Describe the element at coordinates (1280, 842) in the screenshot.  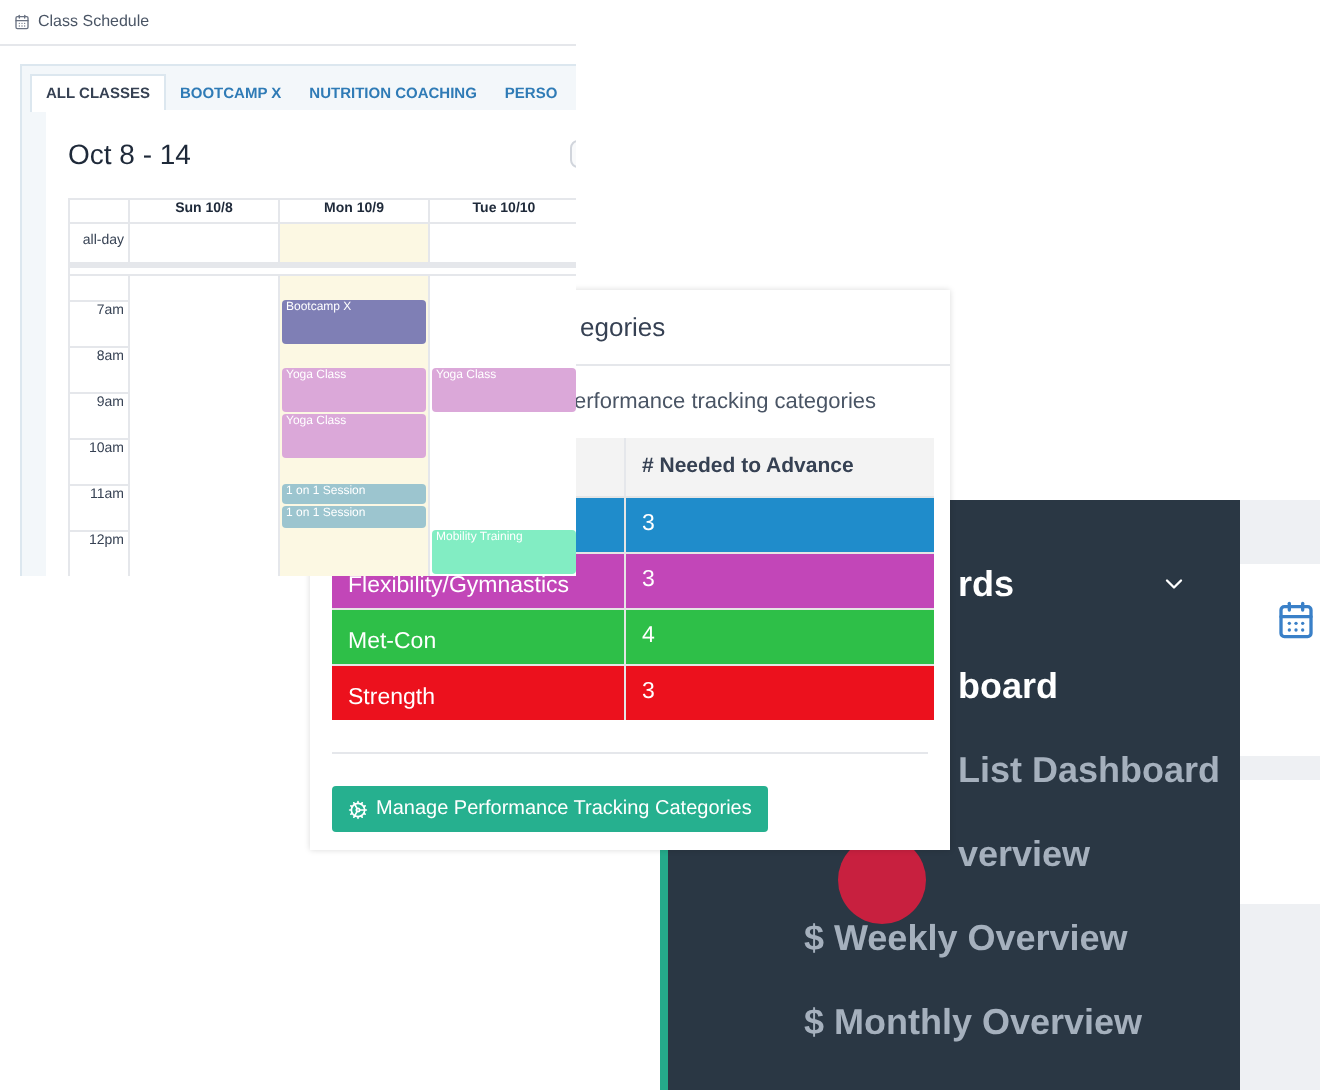
I see `content-card` at that location.